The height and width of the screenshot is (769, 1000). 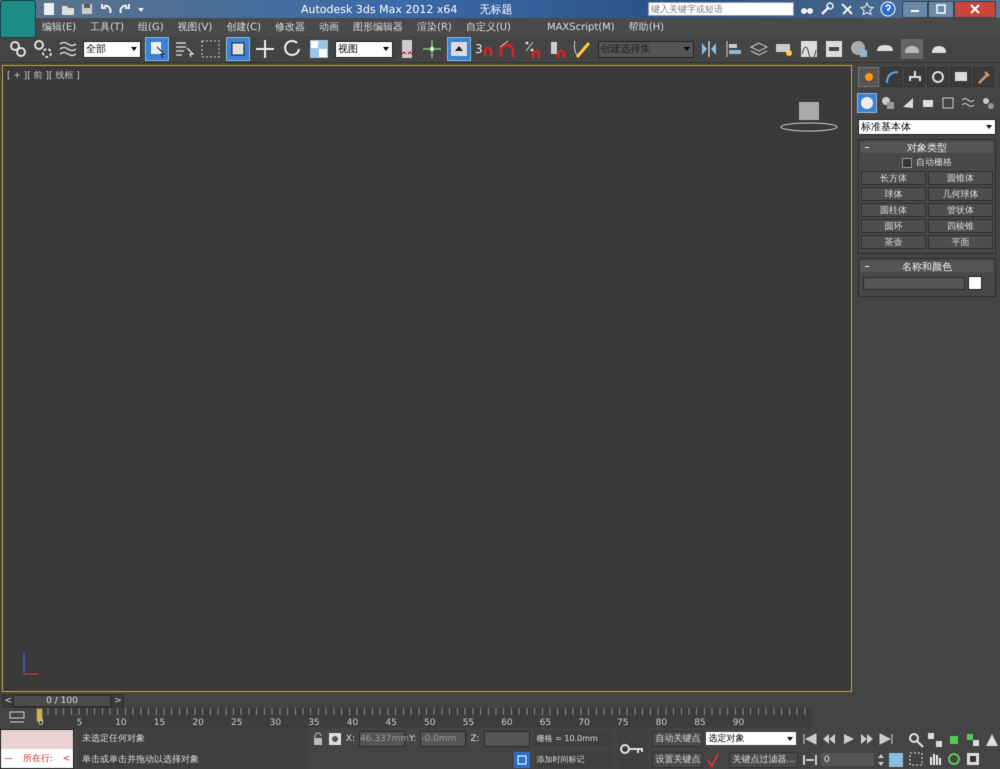 I want to click on object-type-button: 球体, so click(x=893, y=194).